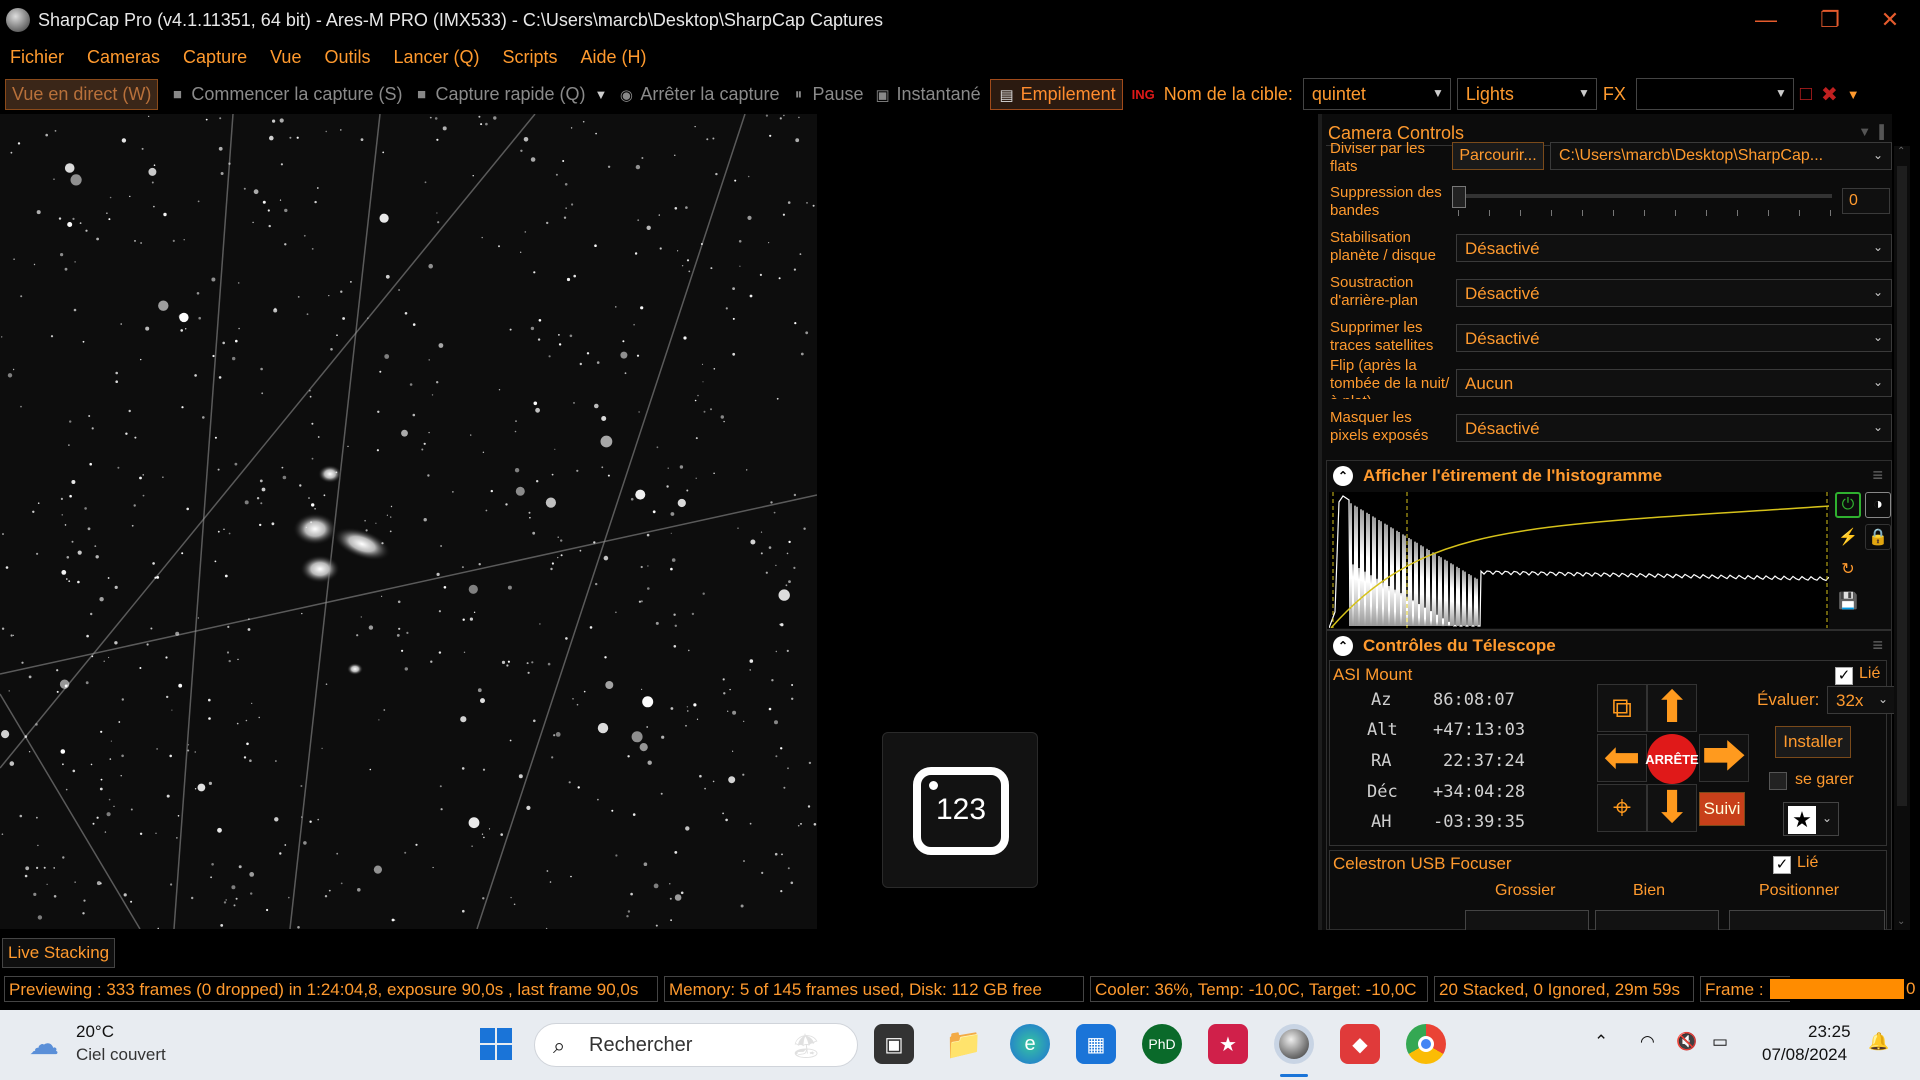 This screenshot has width=1920, height=1080. What do you see at coordinates (1724, 758) in the screenshot?
I see `move-east-button: ⮕` at bounding box center [1724, 758].